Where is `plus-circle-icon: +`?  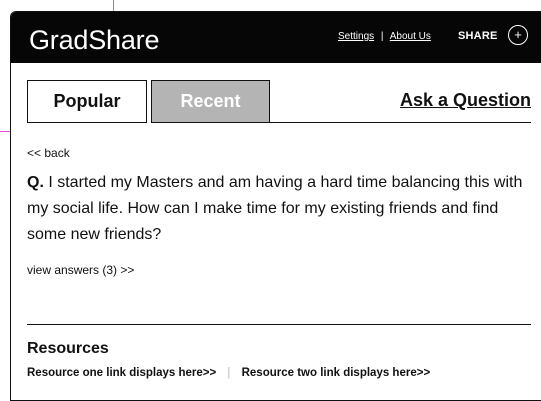
plus-circle-icon: + is located at coordinates (518, 35).